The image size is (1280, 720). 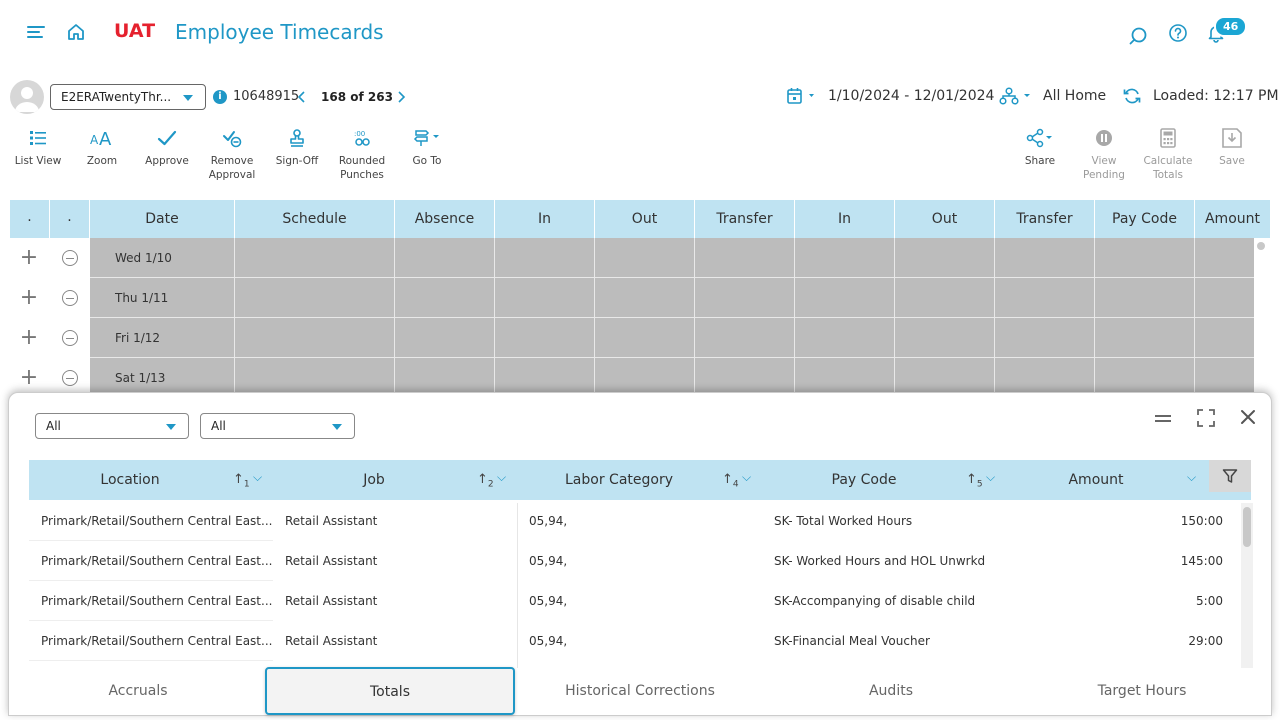 I want to click on signpost-icon, so click(x=427, y=138).